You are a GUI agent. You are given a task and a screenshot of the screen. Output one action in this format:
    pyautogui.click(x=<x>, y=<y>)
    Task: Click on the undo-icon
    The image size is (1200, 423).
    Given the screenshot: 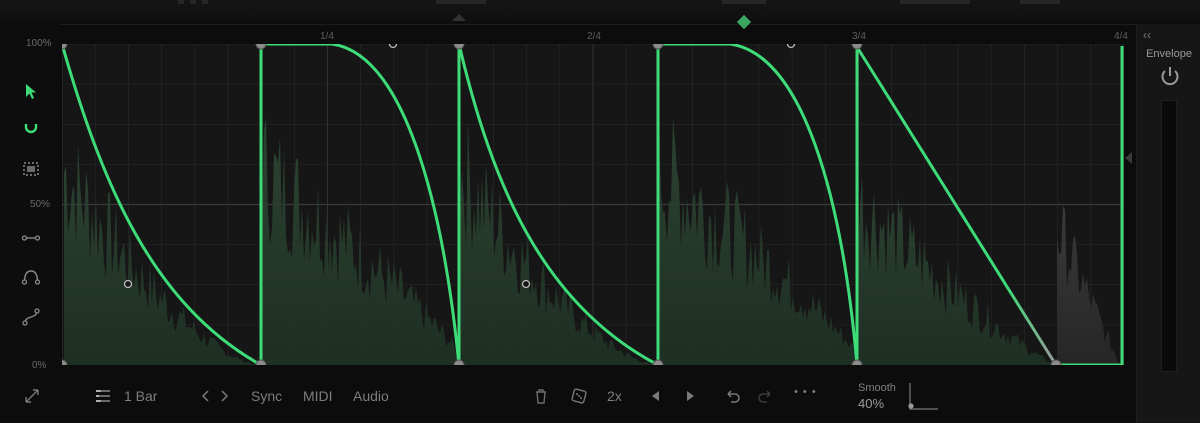 What is the action you would take?
    pyautogui.click(x=732, y=396)
    